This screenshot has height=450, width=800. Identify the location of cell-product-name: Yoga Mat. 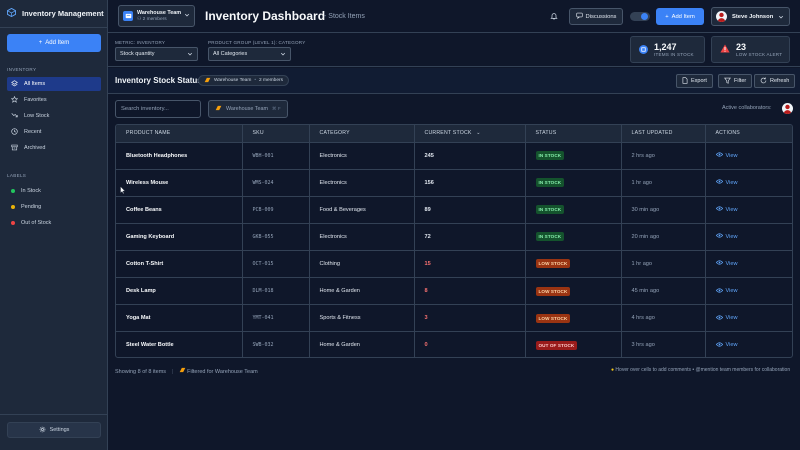
(179, 318).